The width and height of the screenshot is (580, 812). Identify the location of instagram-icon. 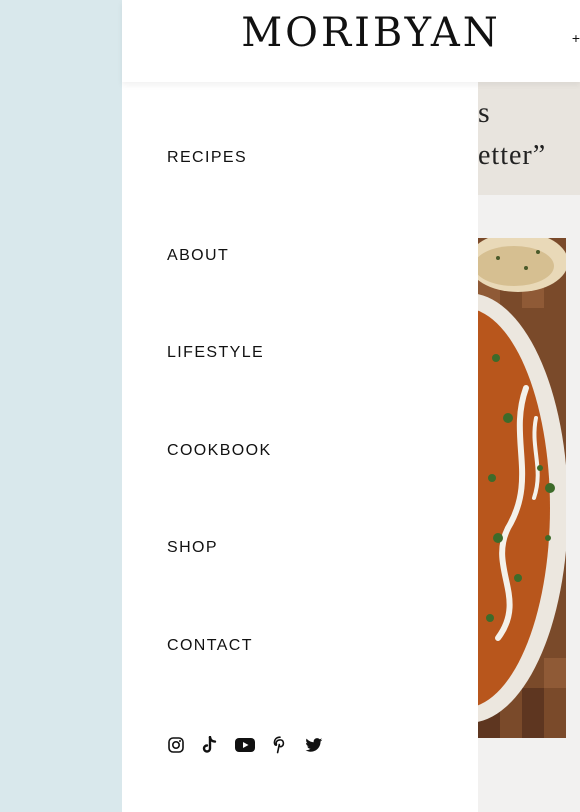
(176, 745).